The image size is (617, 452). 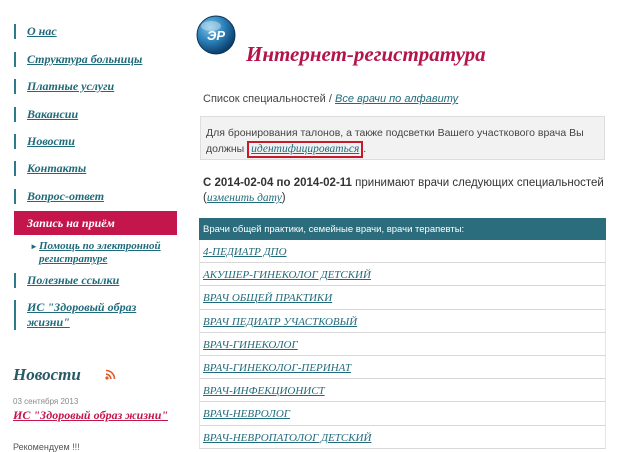 I want to click on sidebar-item-about: О нас, so click(x=96, y=31).